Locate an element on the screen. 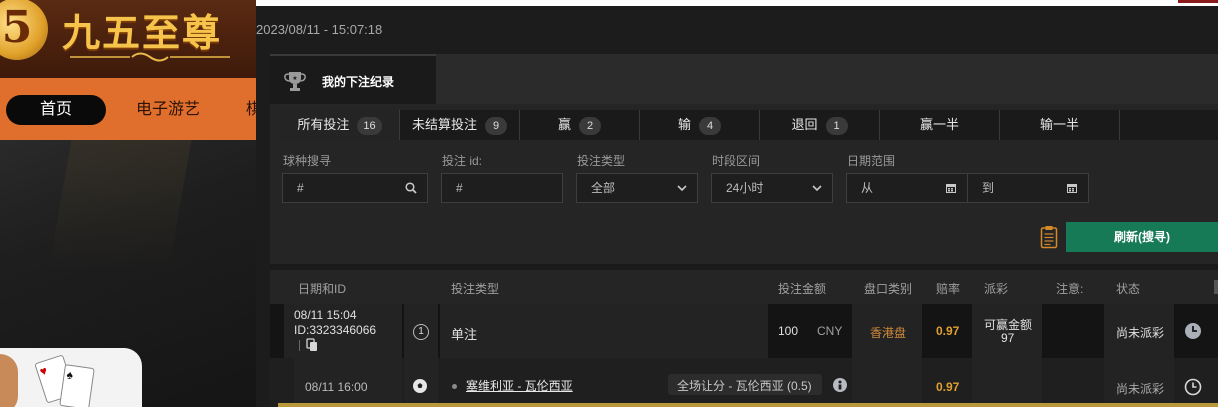  tab-lose-half: 输一半 is located at coordinates (1060, 125).